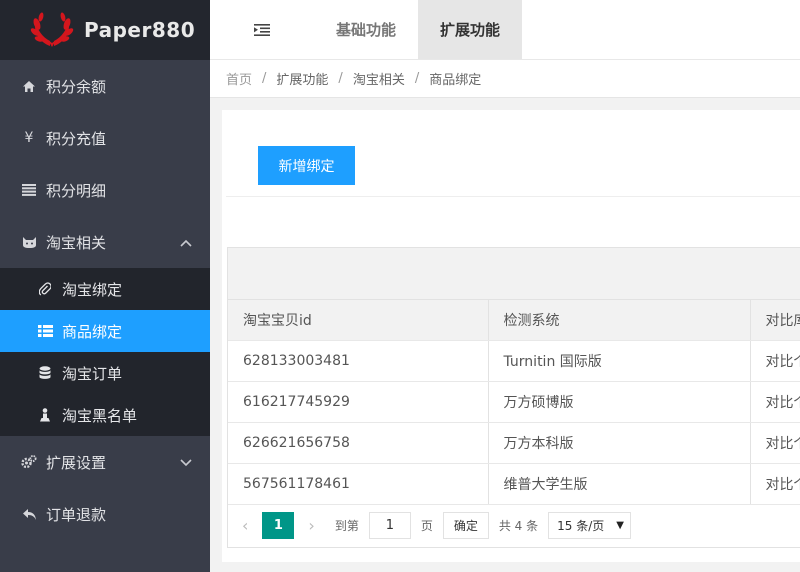 Image resolution: width=800 pixels, height=572 pixels. Describe the element at coordinates (245, 525) in the screenshot. I see `prev-page-icon: ‹` at that location.